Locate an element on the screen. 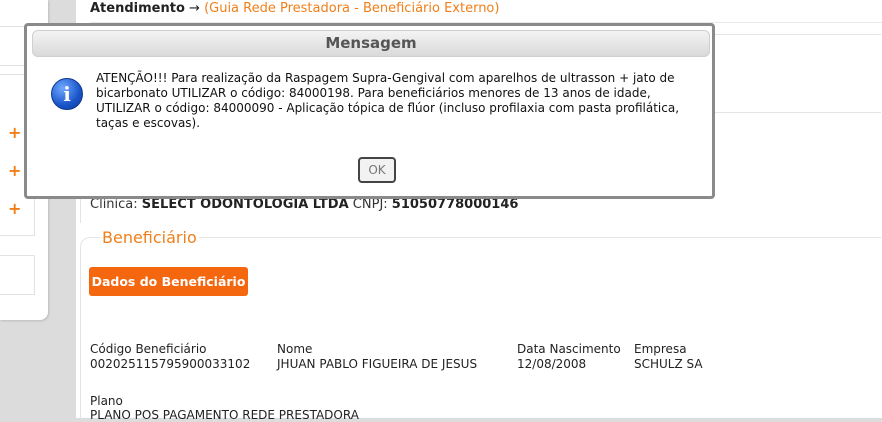  info-icon: i is located at coordinates (67, 94).